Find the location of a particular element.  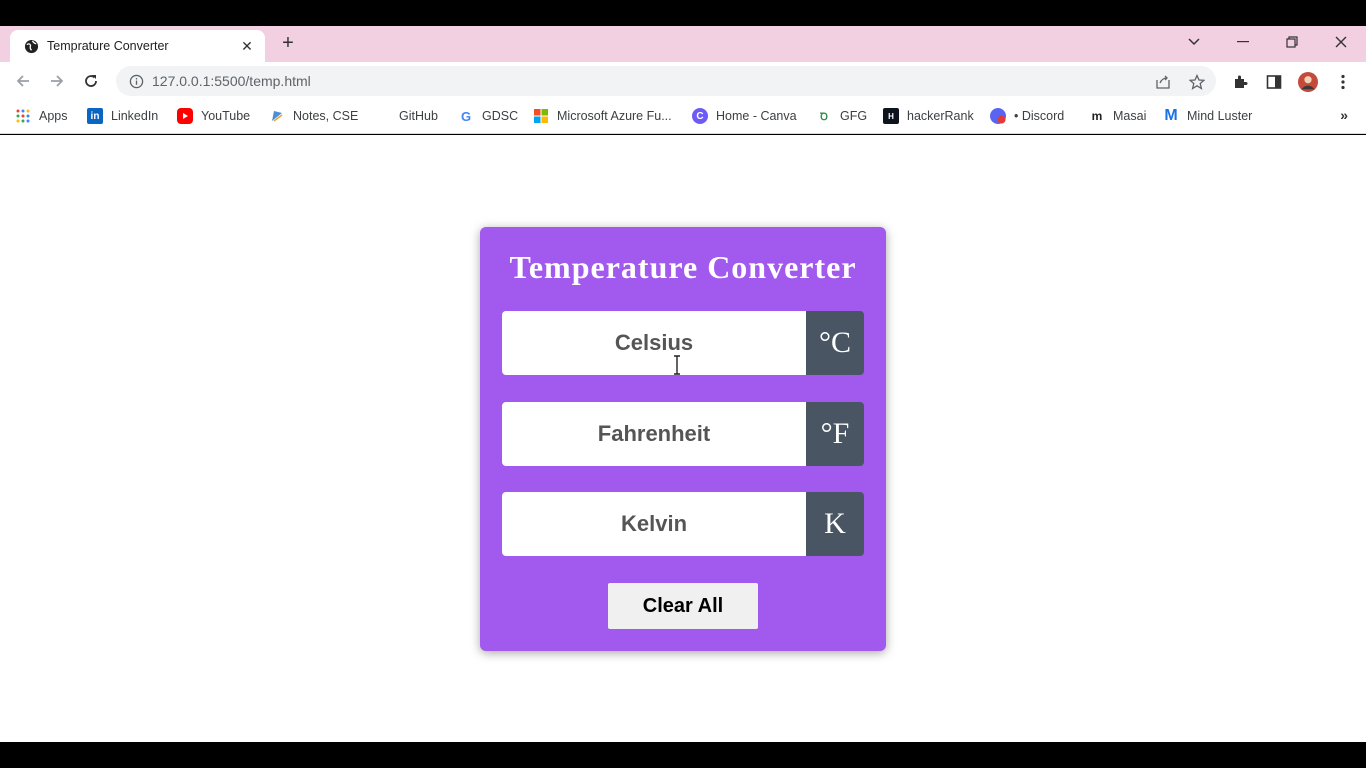

kelvin-input is located at coordinates (654, 524).